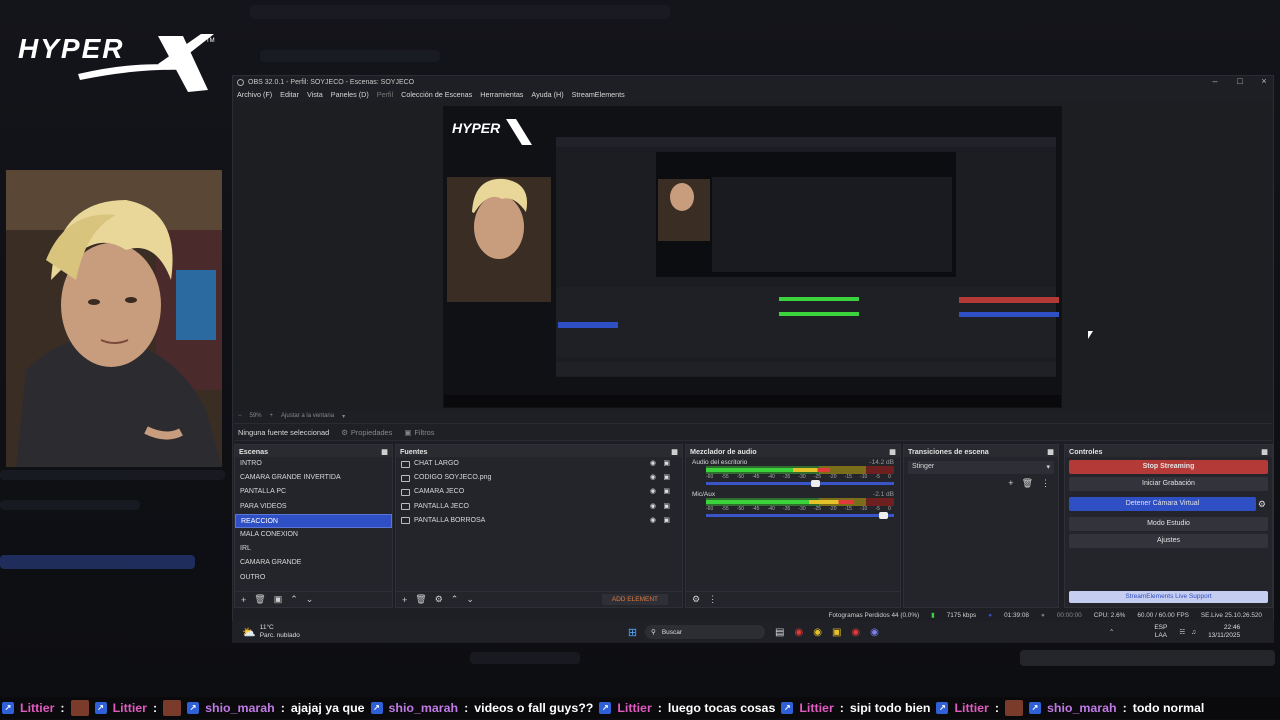 This screenshot has height=720, width=1280. What do you see at coordinates (598, 94) in the screenshot?
I see `menu-streamelements: StreamElements` at bounding box center [598, 94].